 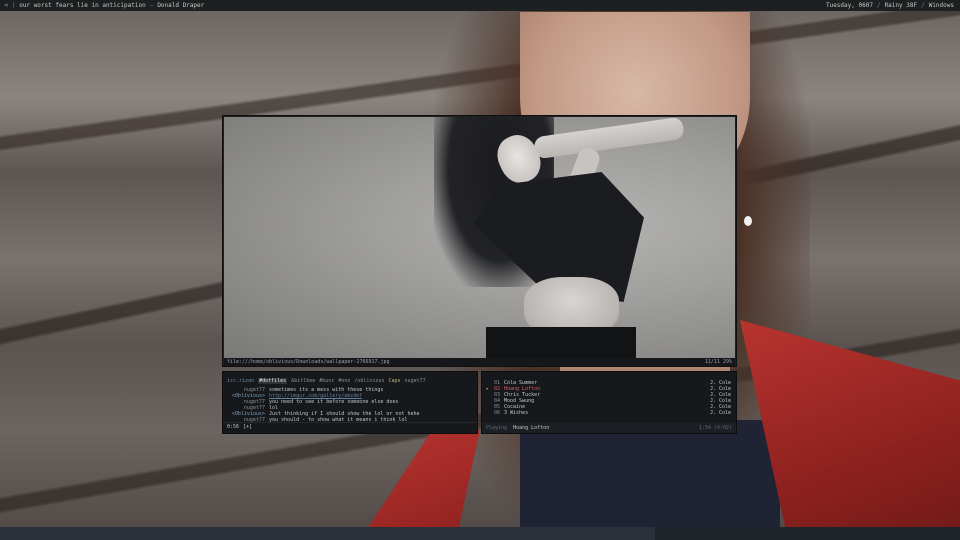 I want to click on arrow-icon: ⊲, so click(x=6, y=5).